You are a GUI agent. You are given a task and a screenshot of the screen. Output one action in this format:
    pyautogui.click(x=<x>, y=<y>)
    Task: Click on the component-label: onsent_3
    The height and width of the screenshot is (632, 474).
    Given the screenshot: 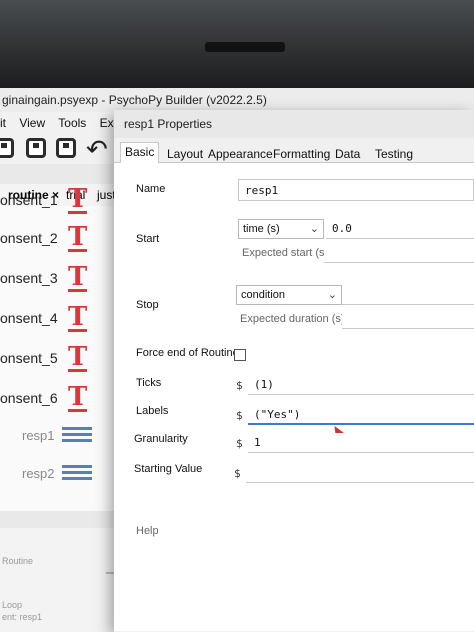 What is the action you would take?
    pyautogui.click(x=29, y=278)
    